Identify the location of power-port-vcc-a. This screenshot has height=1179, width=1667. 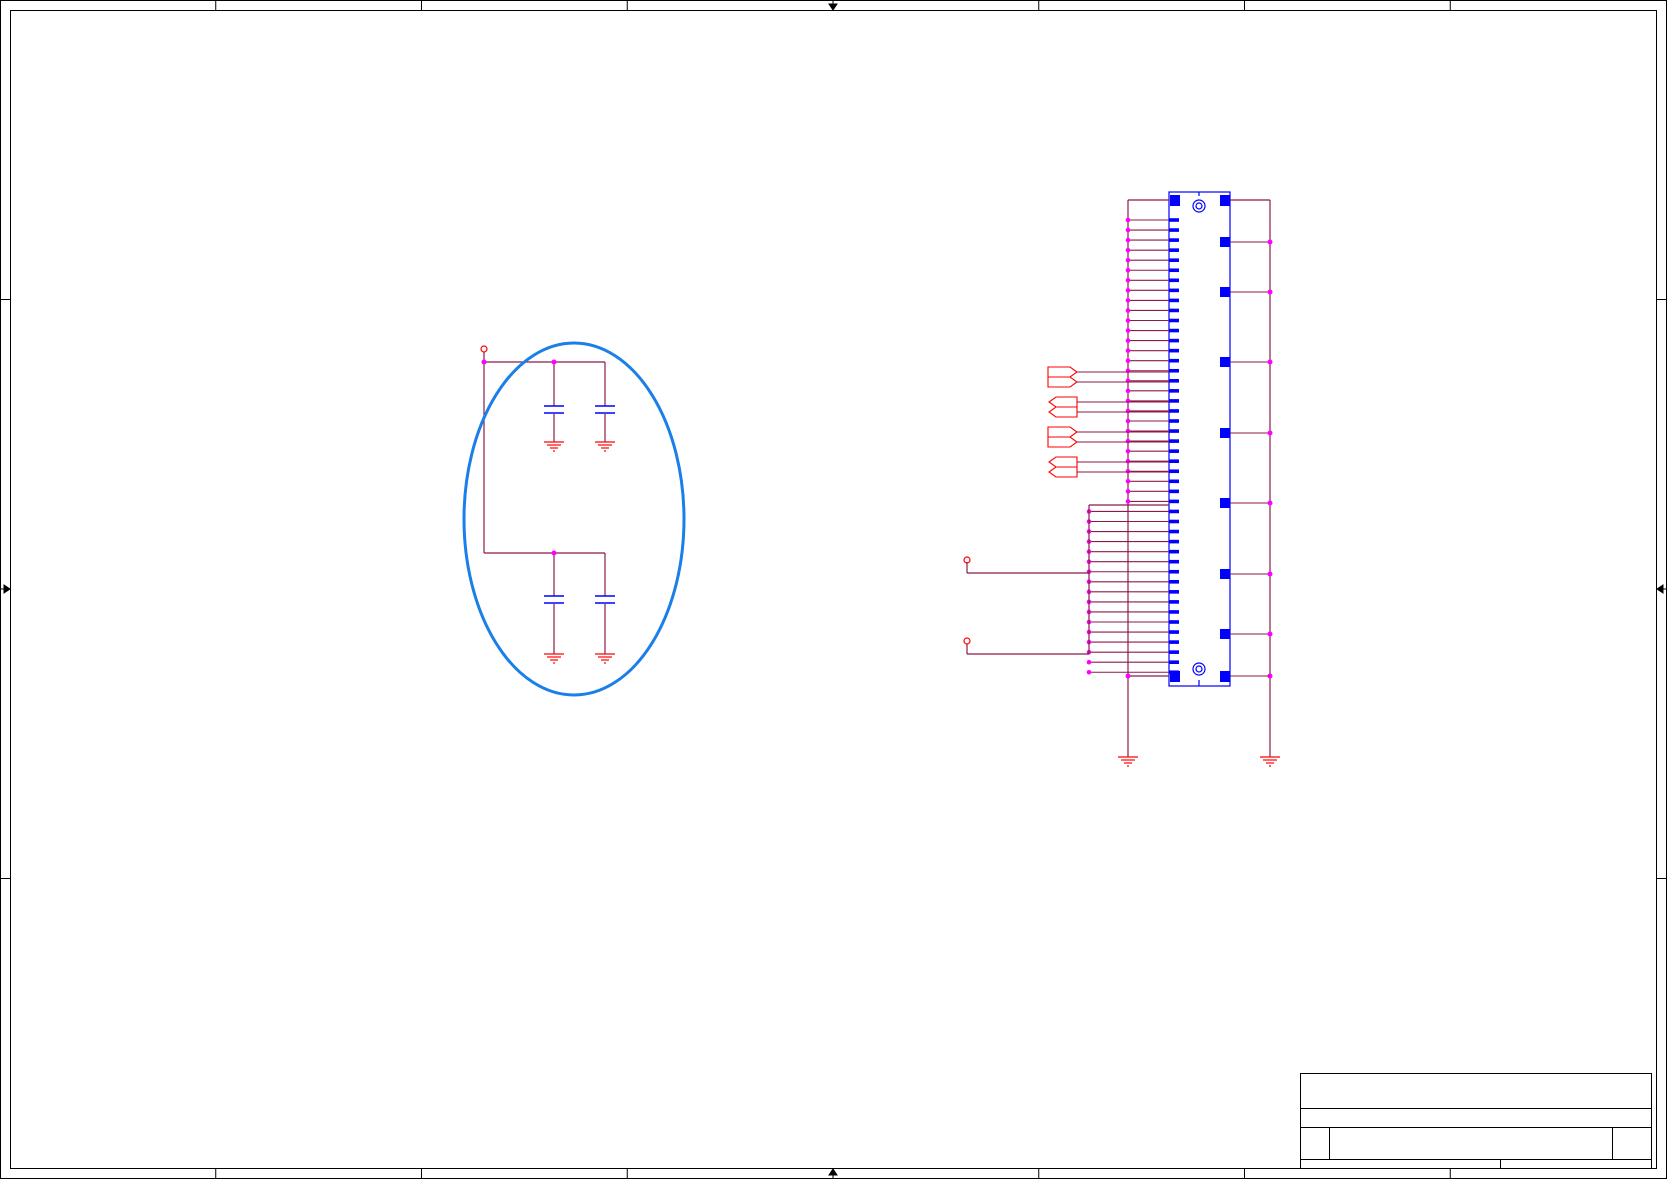
(484, 349).